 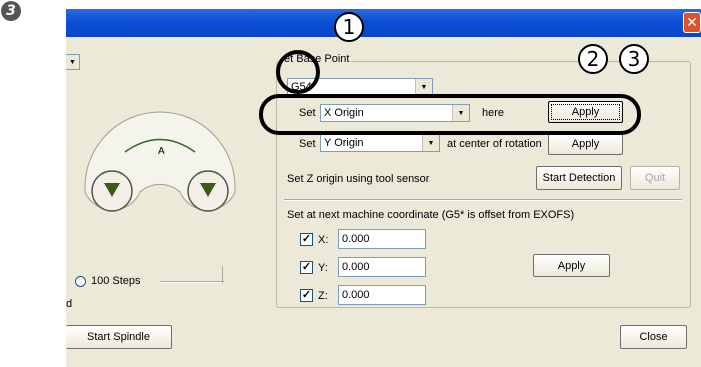 I want to click on close-icon: ✕, so click(x=692, y=22).